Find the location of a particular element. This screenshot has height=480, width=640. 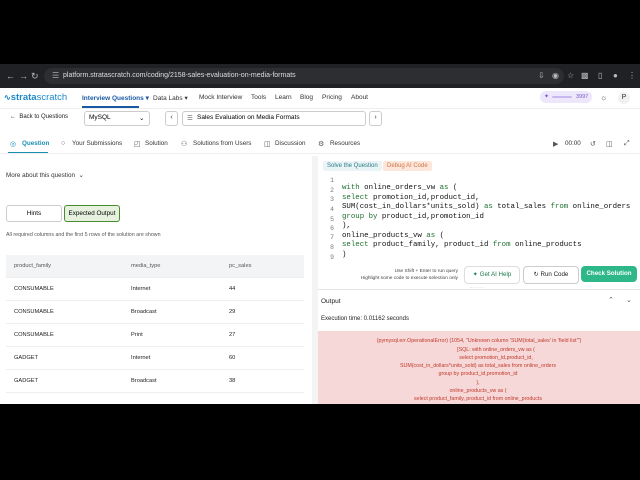

table-cell: 38 is located at coordinates (232, 381).